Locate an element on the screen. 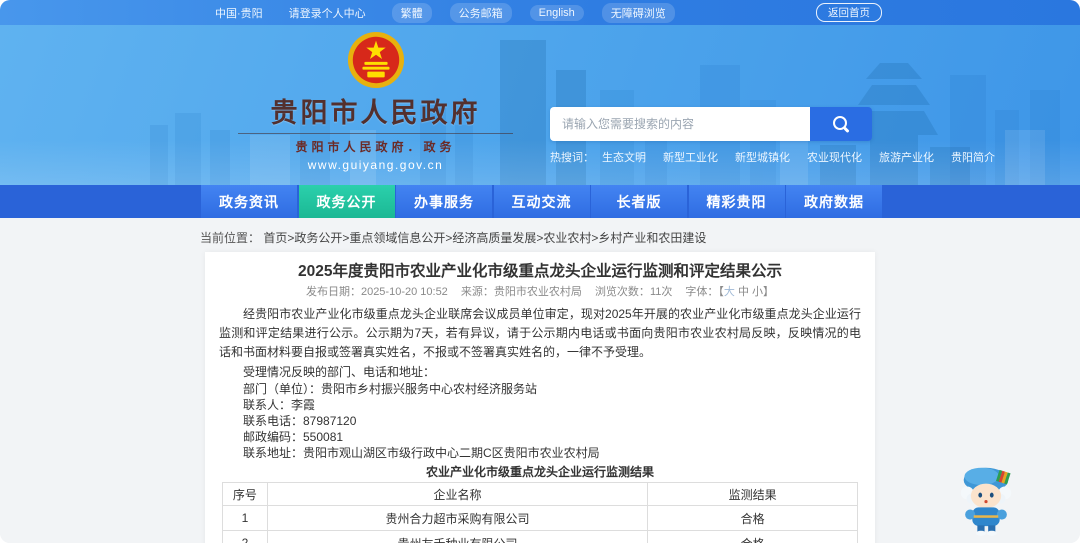 This screenshot has width=1080, height=543. nav-item-hudongjiaoliu: 互动交流 is located at coordinates (541, 201).